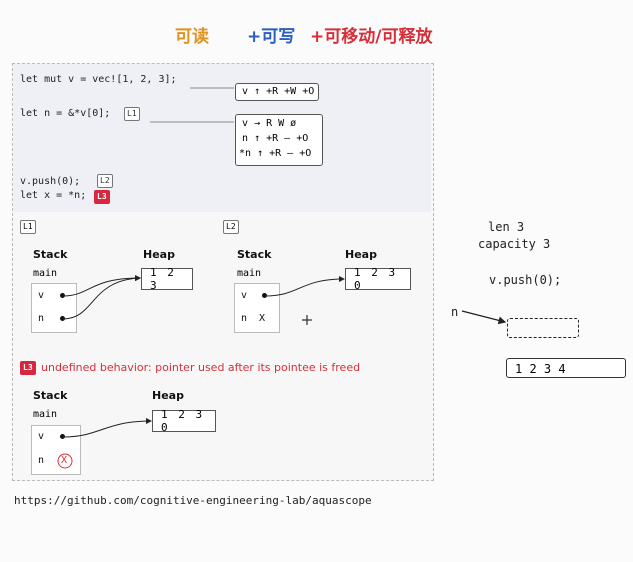 This screenshot has width=633, height=562. I want to click on l2-v-arrow, so click(304, 286).